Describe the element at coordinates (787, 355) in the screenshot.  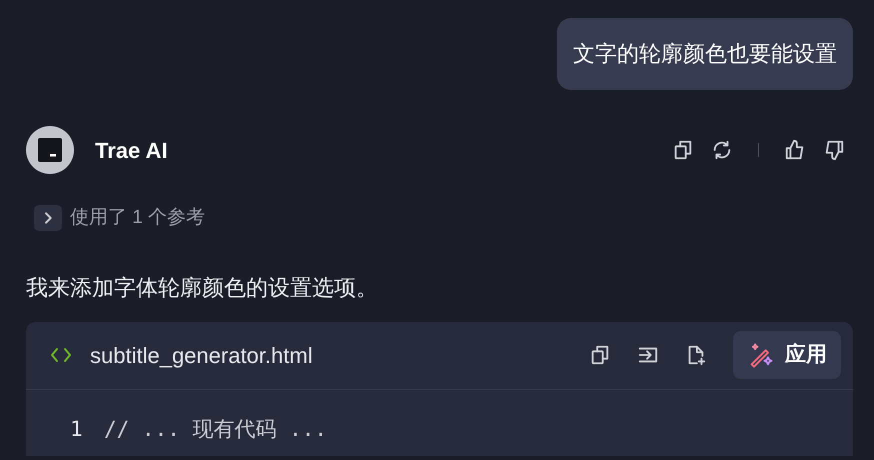
I see `apply-button: 应用` at that location.